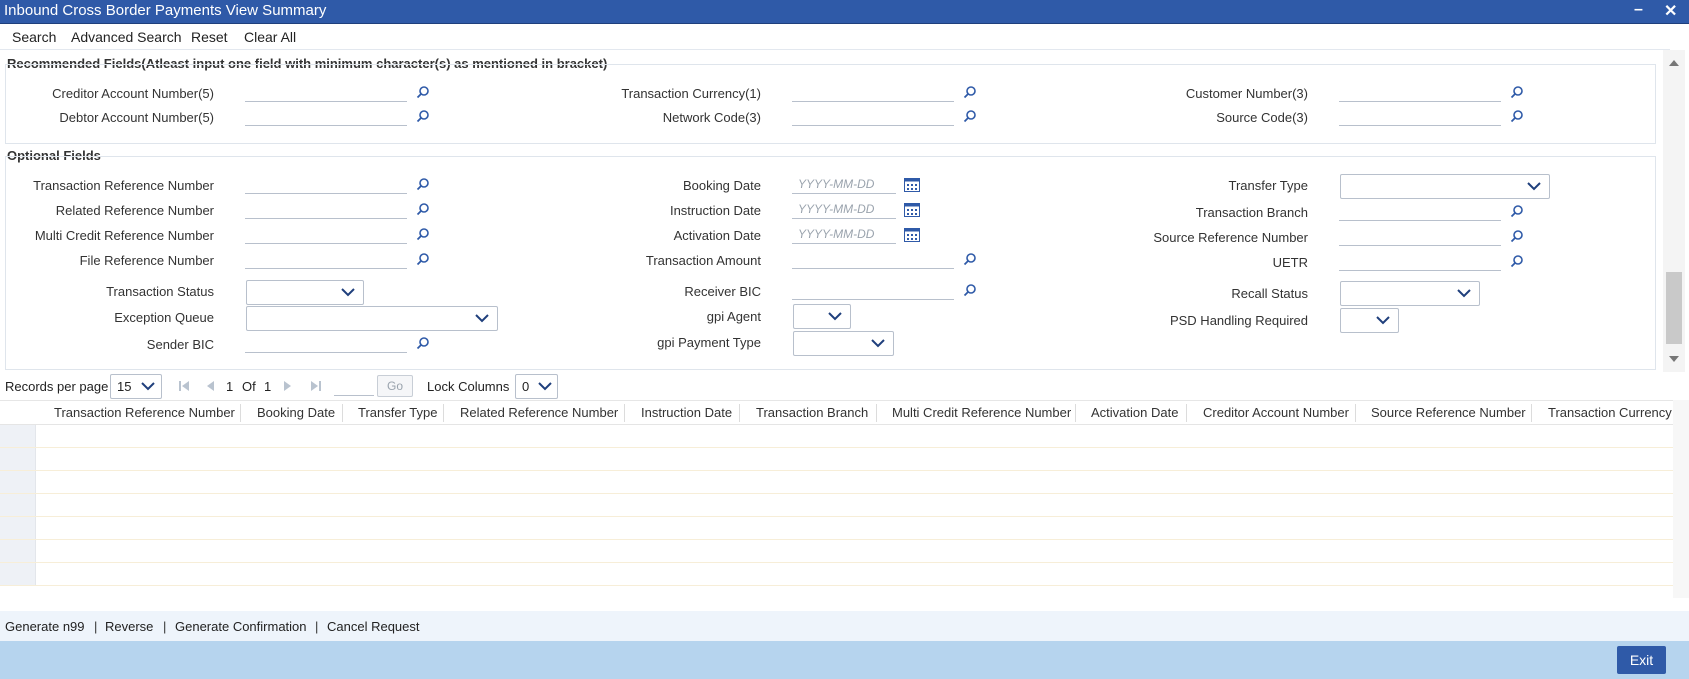 The height and width of the screenshot is (679, 1689). I want to click on source-code-input, so click(1420, 116).